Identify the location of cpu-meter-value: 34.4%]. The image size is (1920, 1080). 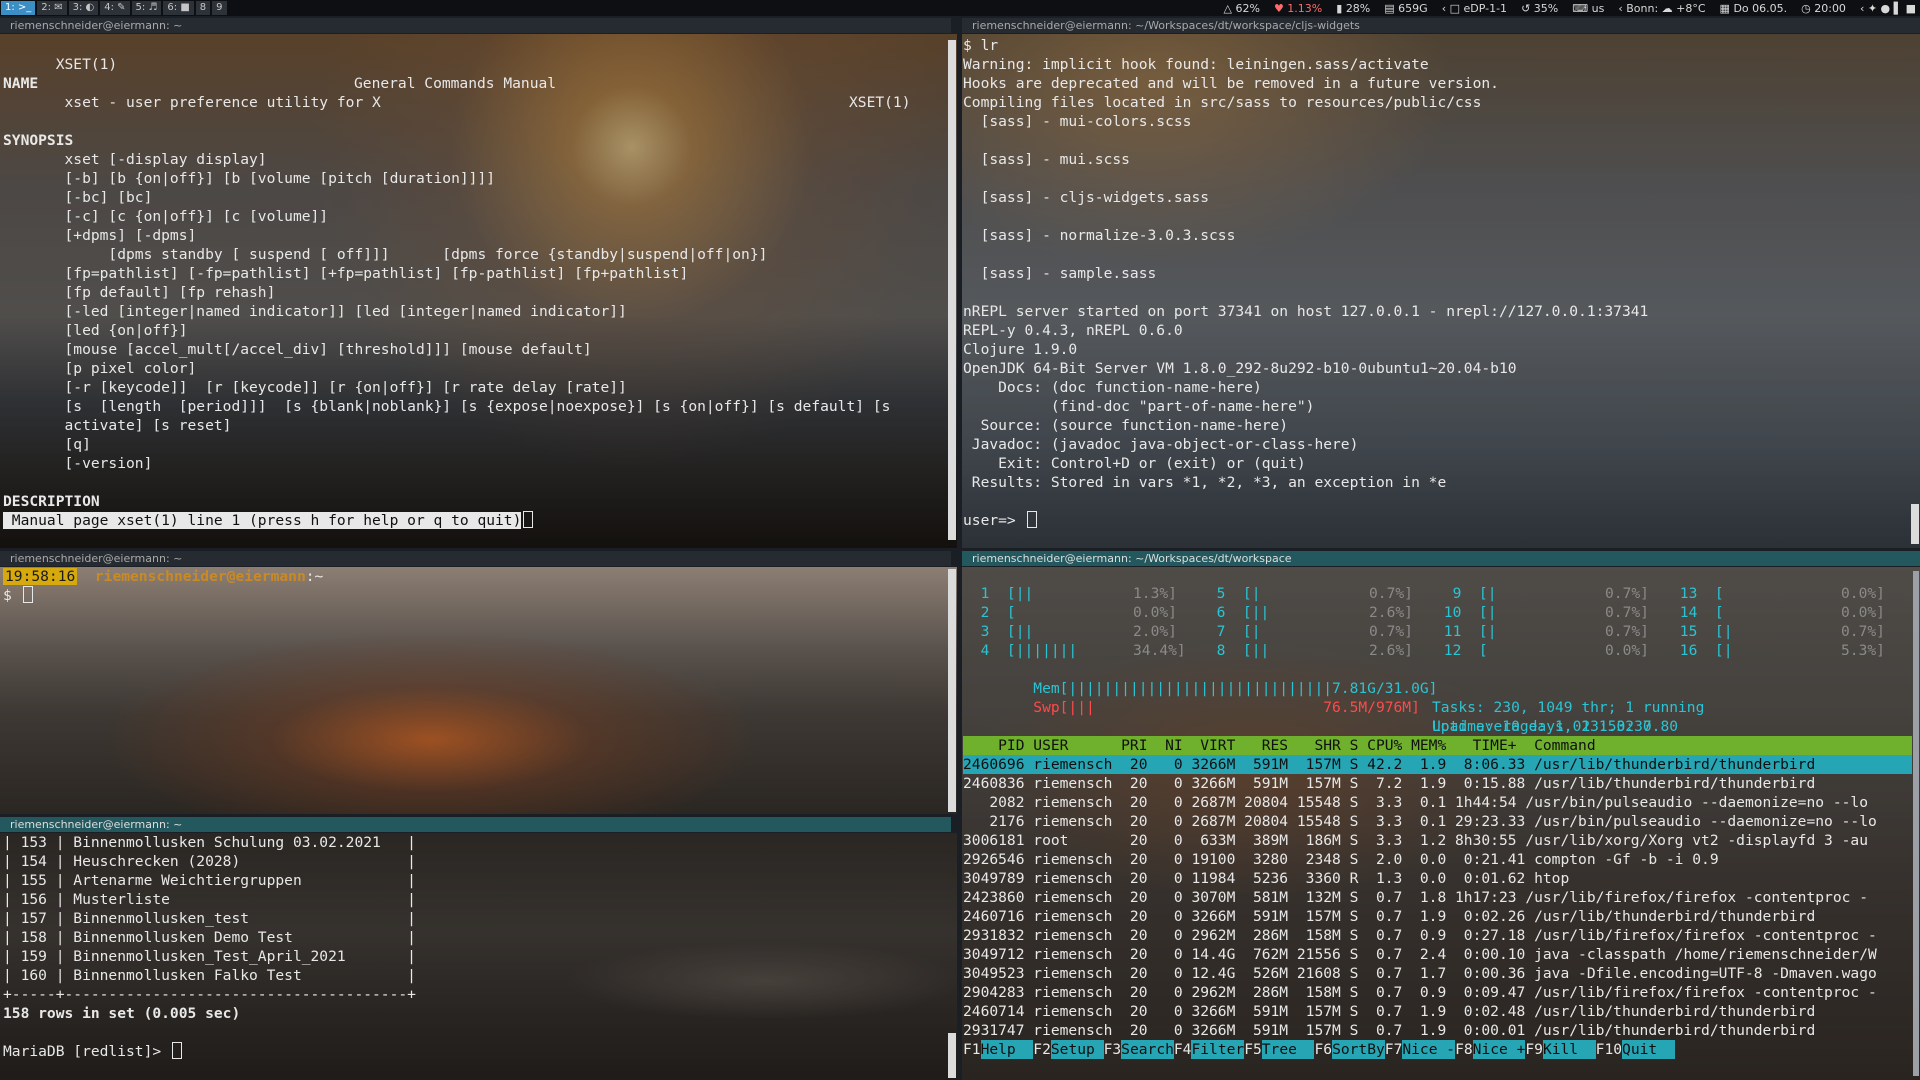
(1159, 650).